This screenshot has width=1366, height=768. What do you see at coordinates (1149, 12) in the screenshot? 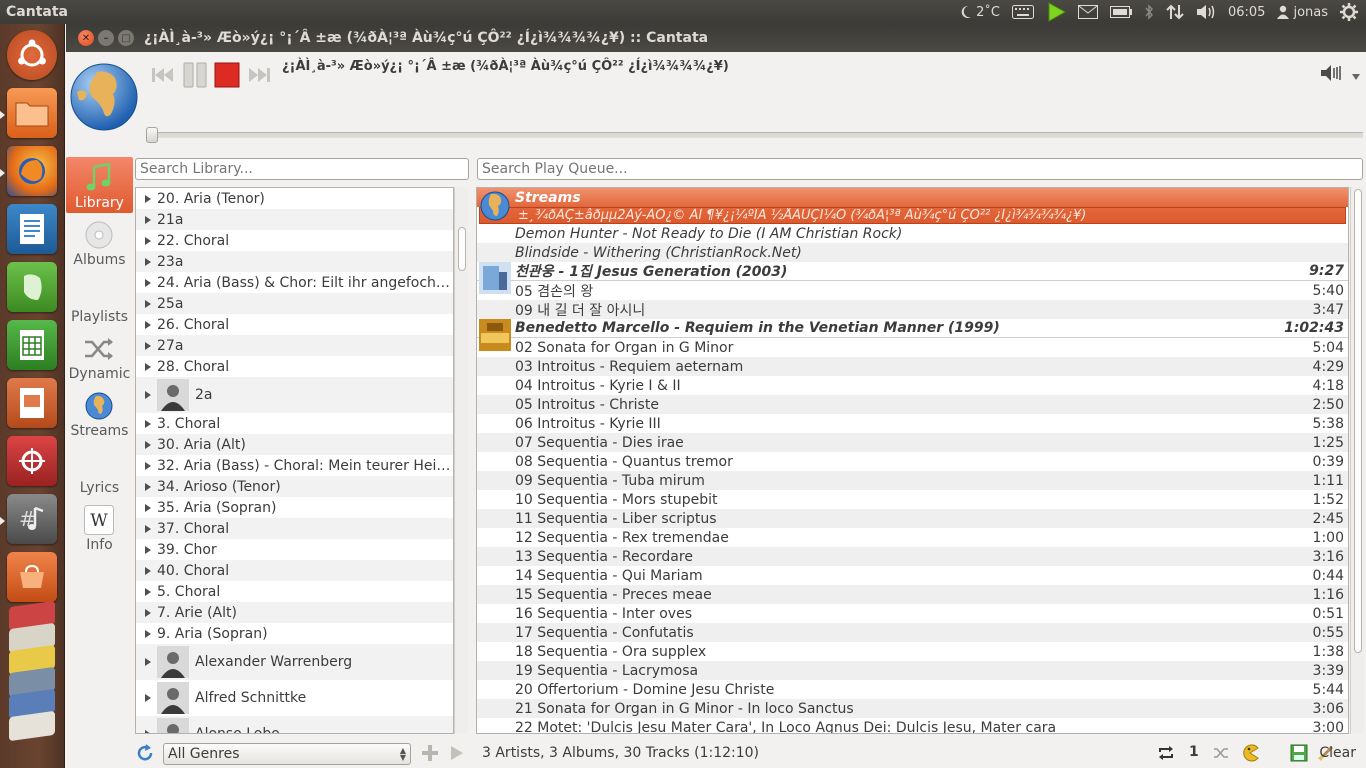
I see `bluetooth-icon` at bounding box center [1149, 12].